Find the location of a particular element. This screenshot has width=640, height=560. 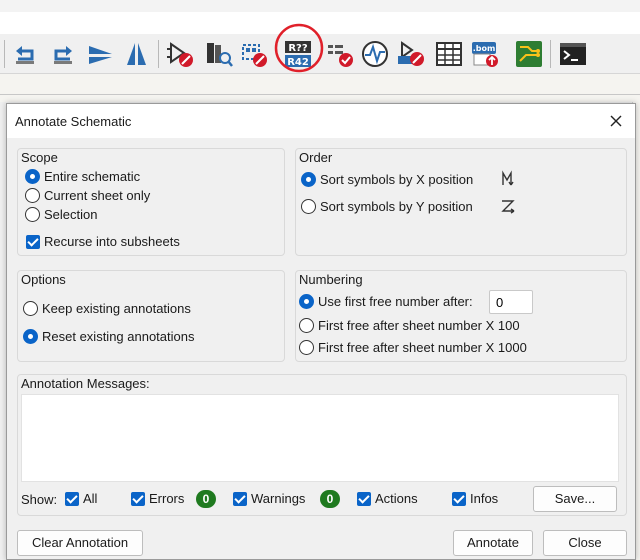

filter-warnings-checkbox: Warnings is located at coordinates (269, 498).